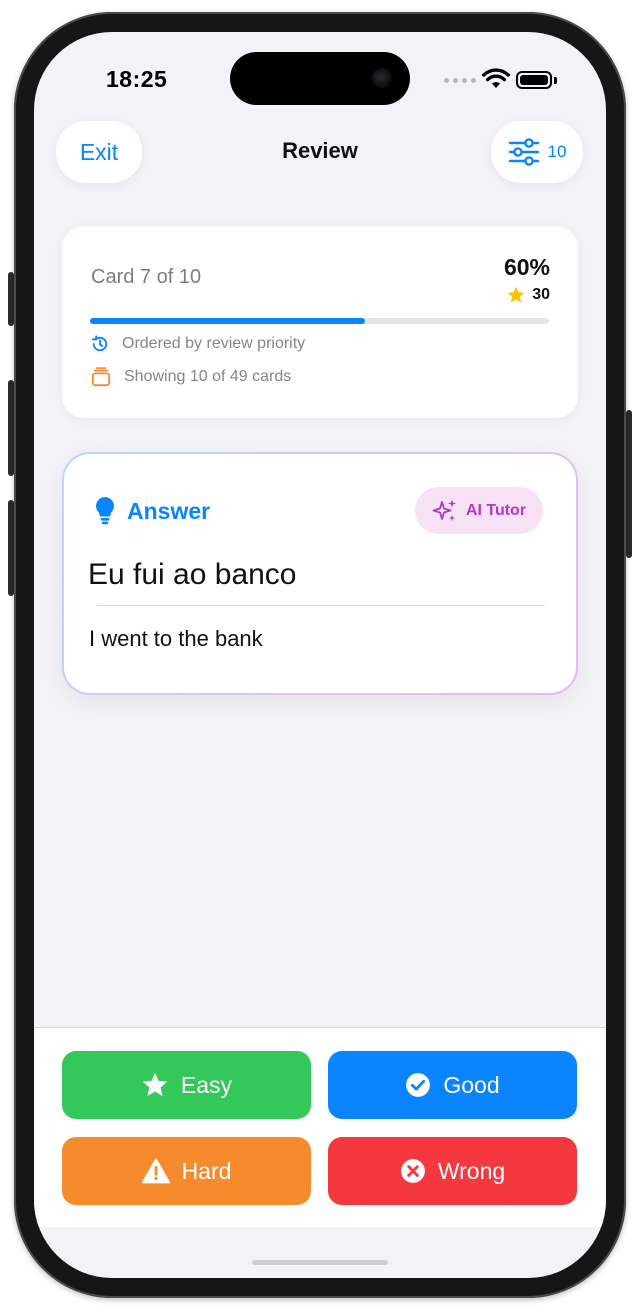 Image resolution: width=640 pixels, height=1310 pixels. I want to click on status-time: 18:25, so click(137, 79).